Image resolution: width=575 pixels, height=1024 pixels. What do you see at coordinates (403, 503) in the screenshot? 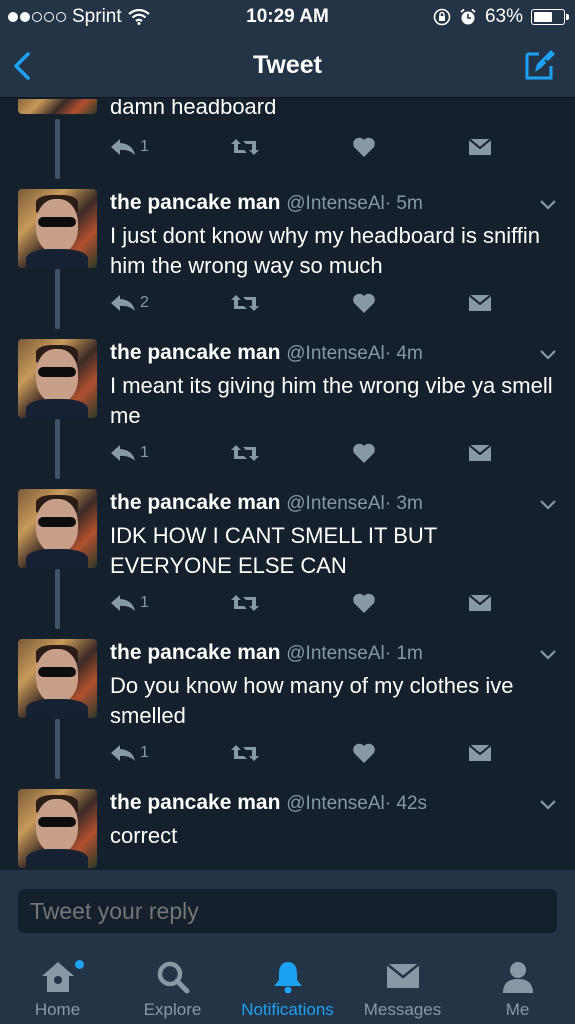
I see `tweet-time: · 3m` at bounding box center [403, 503].